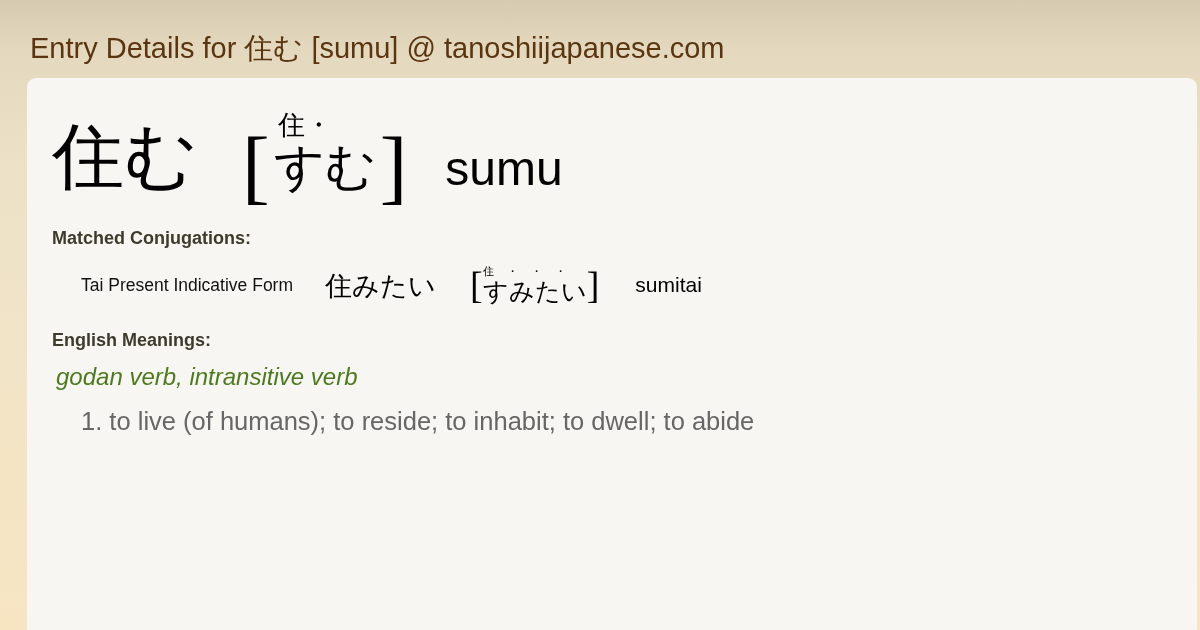  I want to click on romaji-text: sumu, so click(504, 169).